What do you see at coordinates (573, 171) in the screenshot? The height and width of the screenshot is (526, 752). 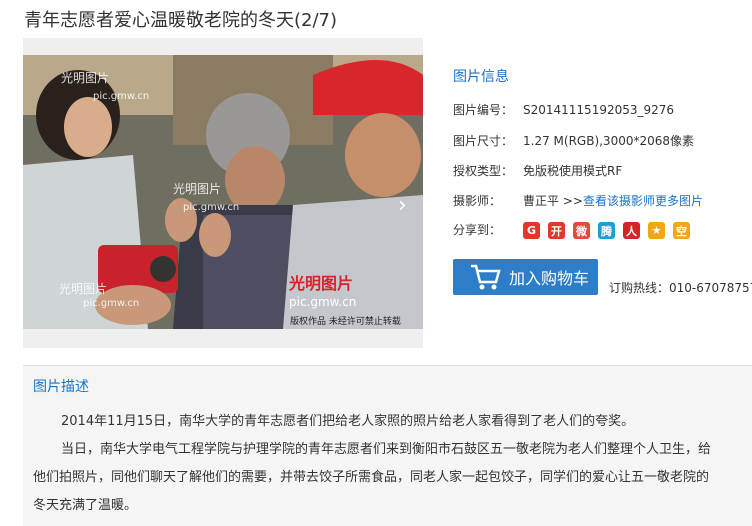 I see `info-value: 免版税使用模式RF` at bounding box center [573, 171].